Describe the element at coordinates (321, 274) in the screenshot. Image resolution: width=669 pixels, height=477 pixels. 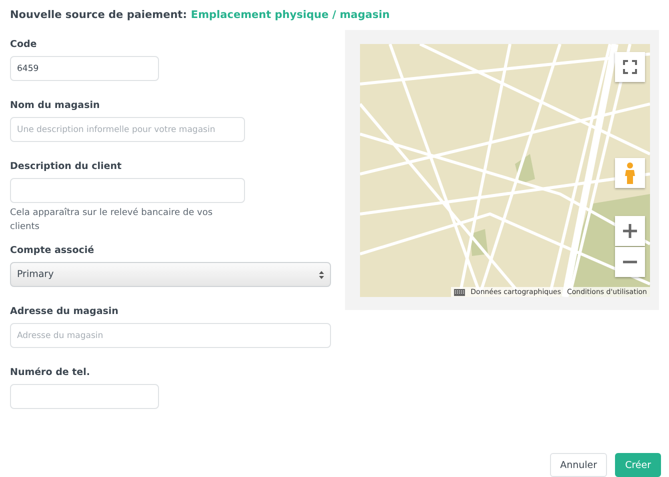
I see `updown-icon` at that location.